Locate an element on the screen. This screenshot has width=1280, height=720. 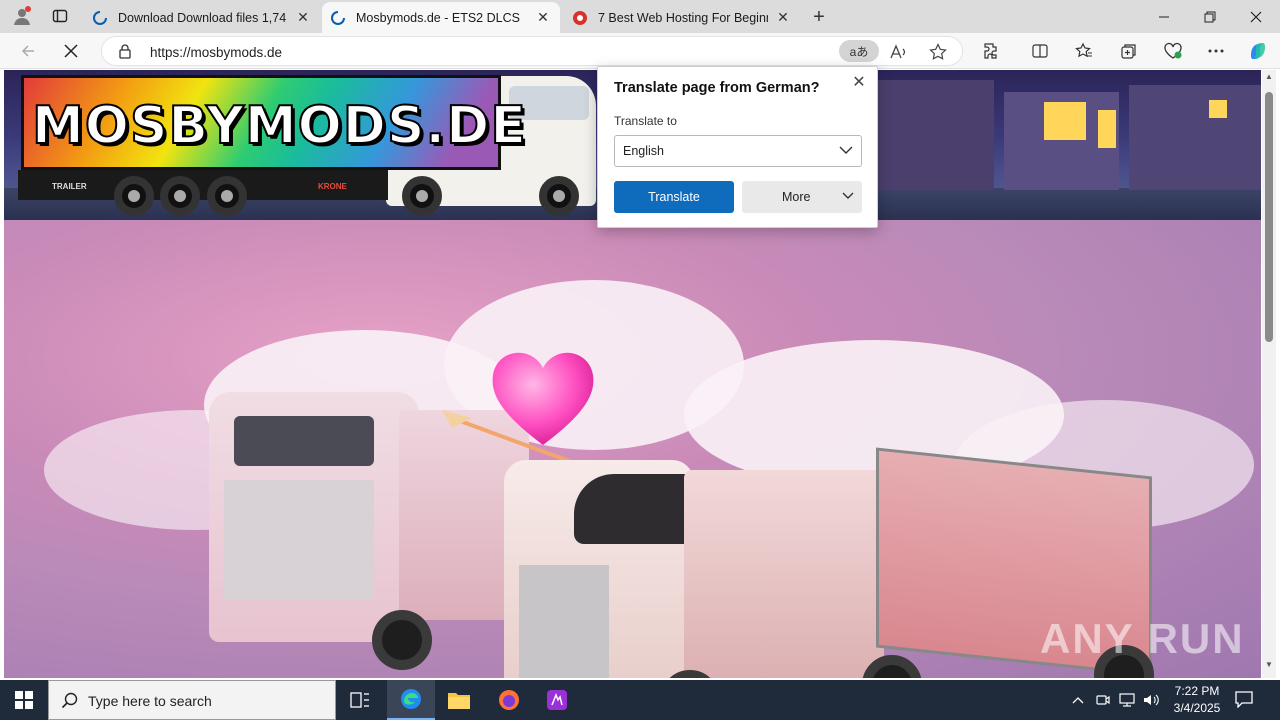
extensions-icon is located at coordinates (992, 51).